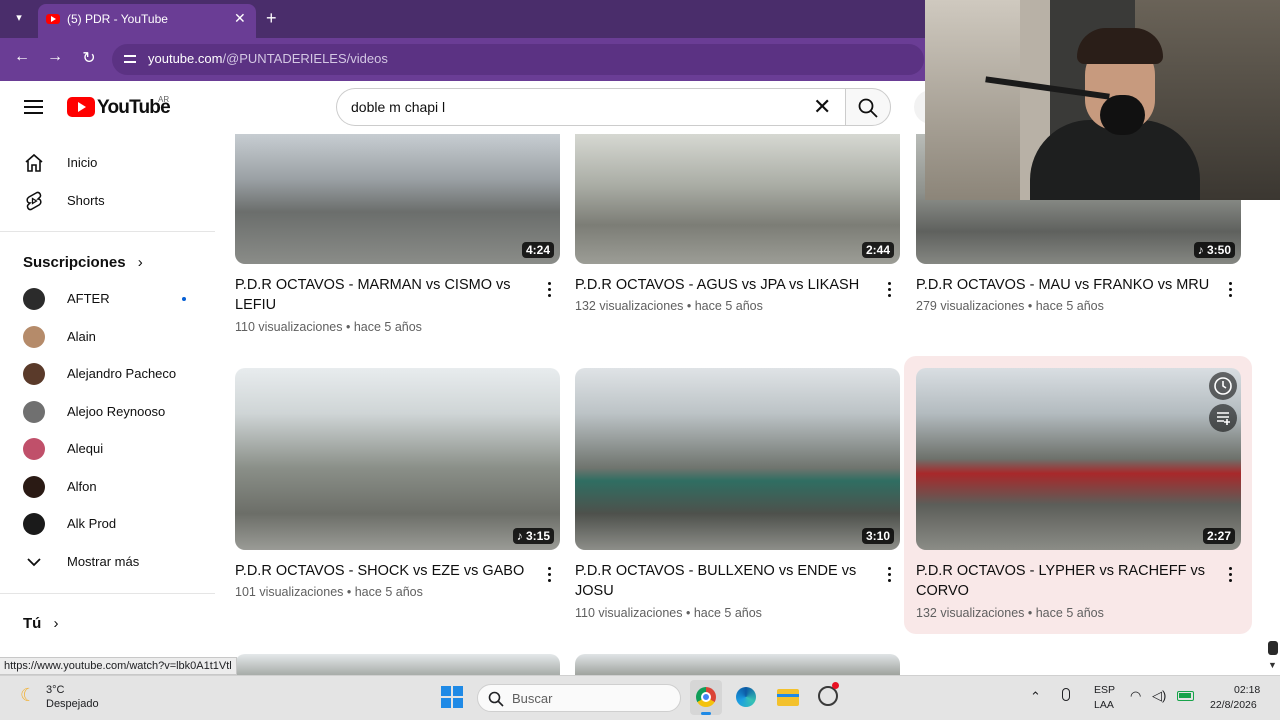  I want to click on menu-hamburger-icon, so click(33, 107).